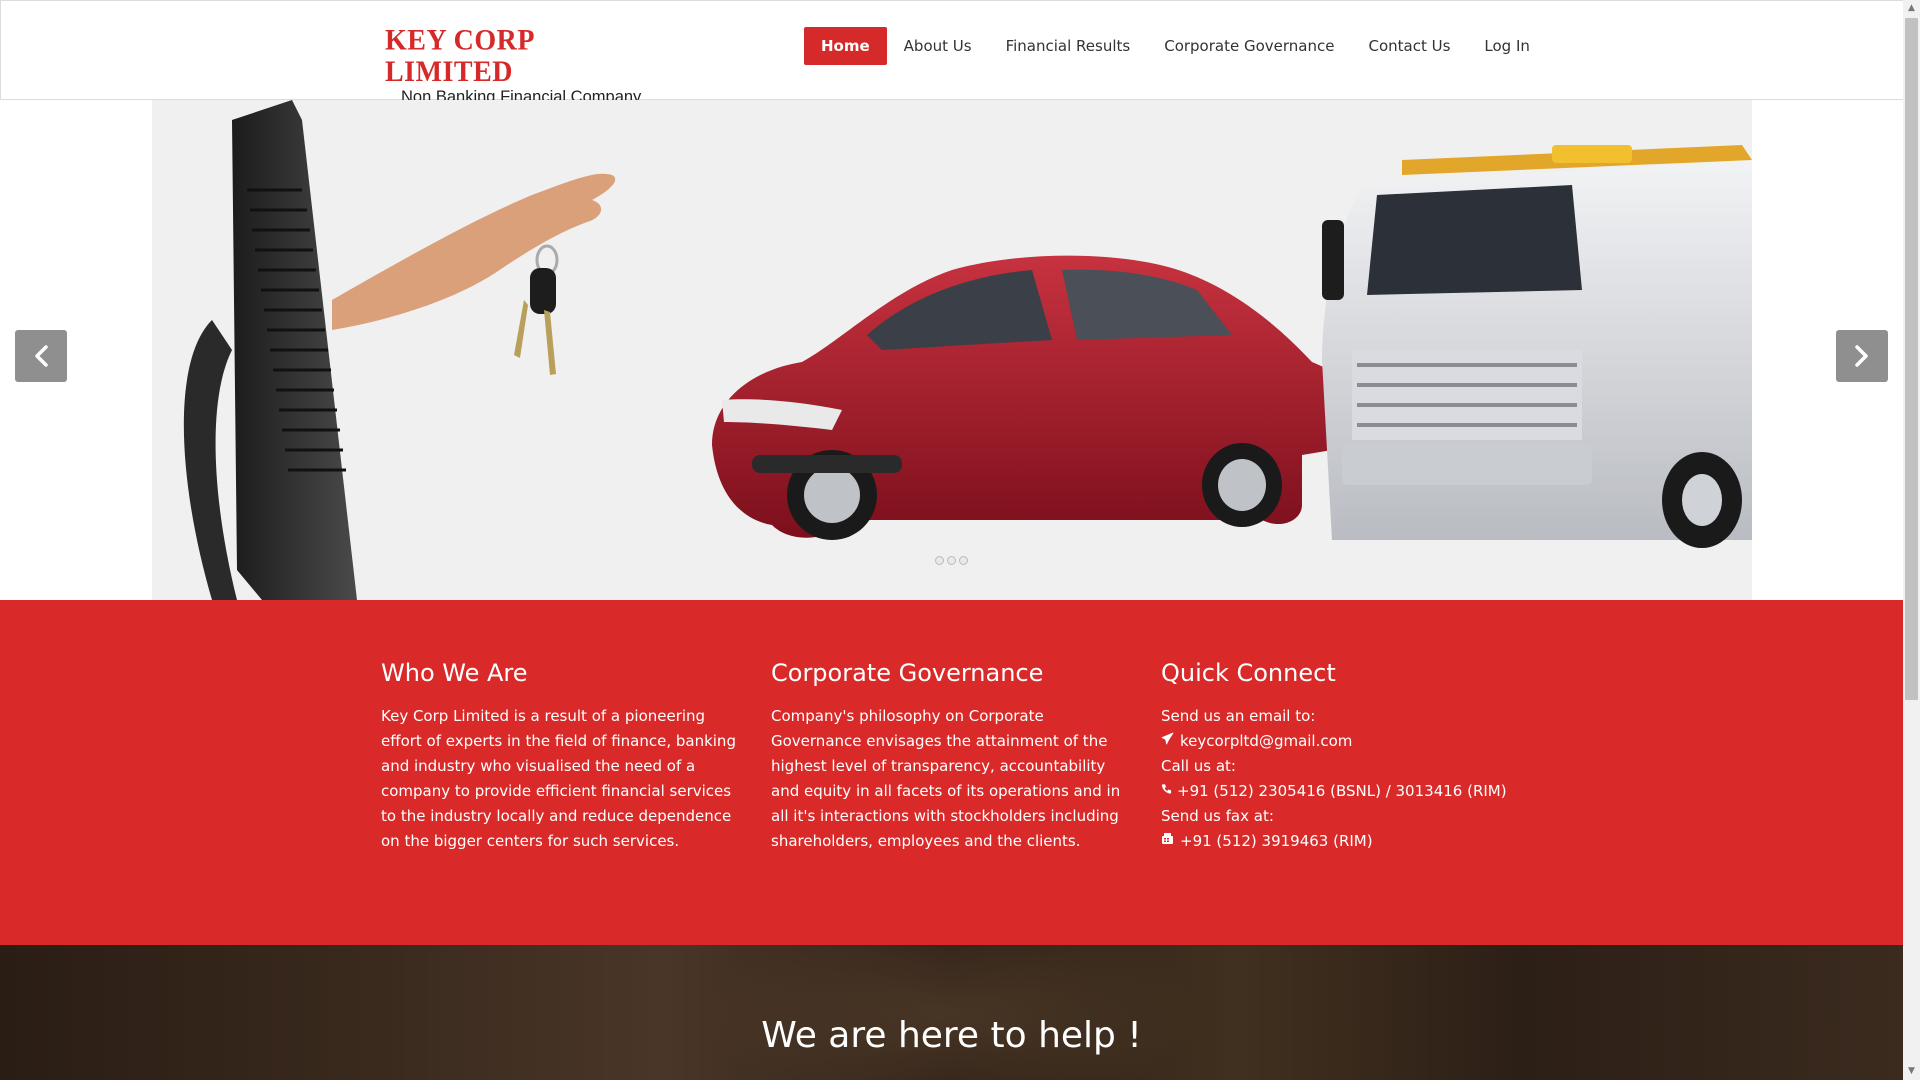 Image resolution: width=1920 pixels, height=1080 pixels. I want to click on email-label: Send us an email to:, so click(1238, 716).